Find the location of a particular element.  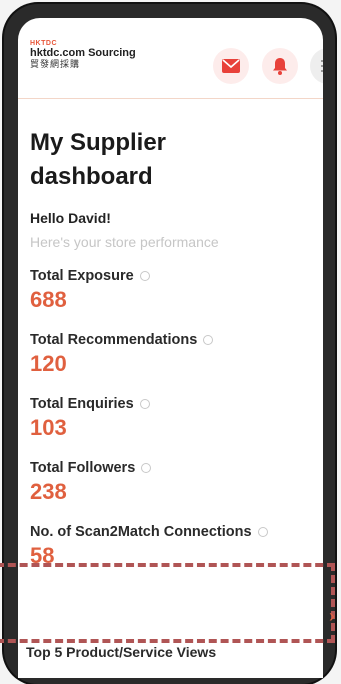

app-header: HKTDC hktdc.com Sourcing 貿發網採購 is located at coordinates (170, 58).